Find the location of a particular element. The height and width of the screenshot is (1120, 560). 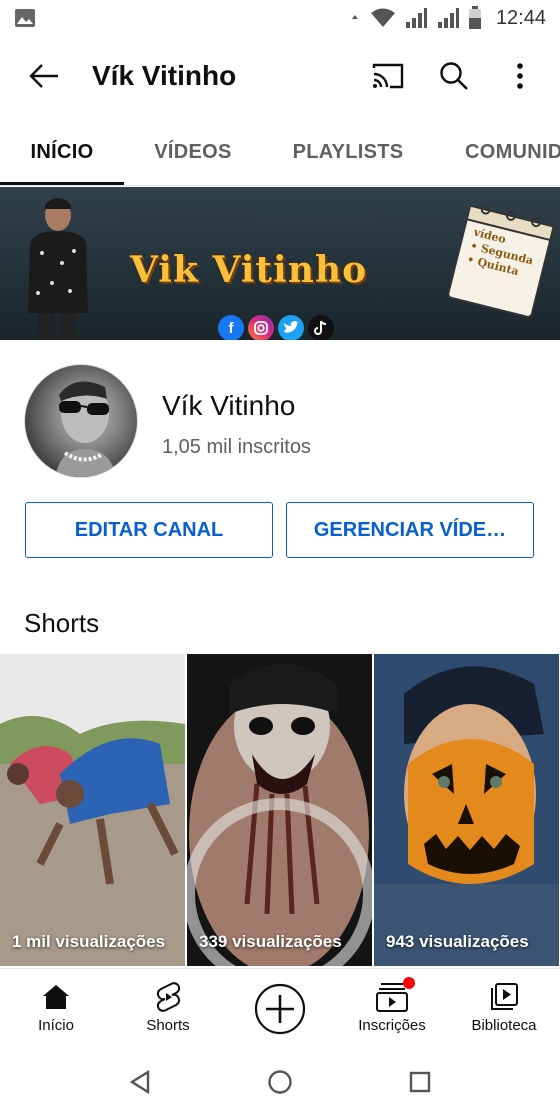

banner-title: Vik Vitinho is located at coordinates (249, 270).